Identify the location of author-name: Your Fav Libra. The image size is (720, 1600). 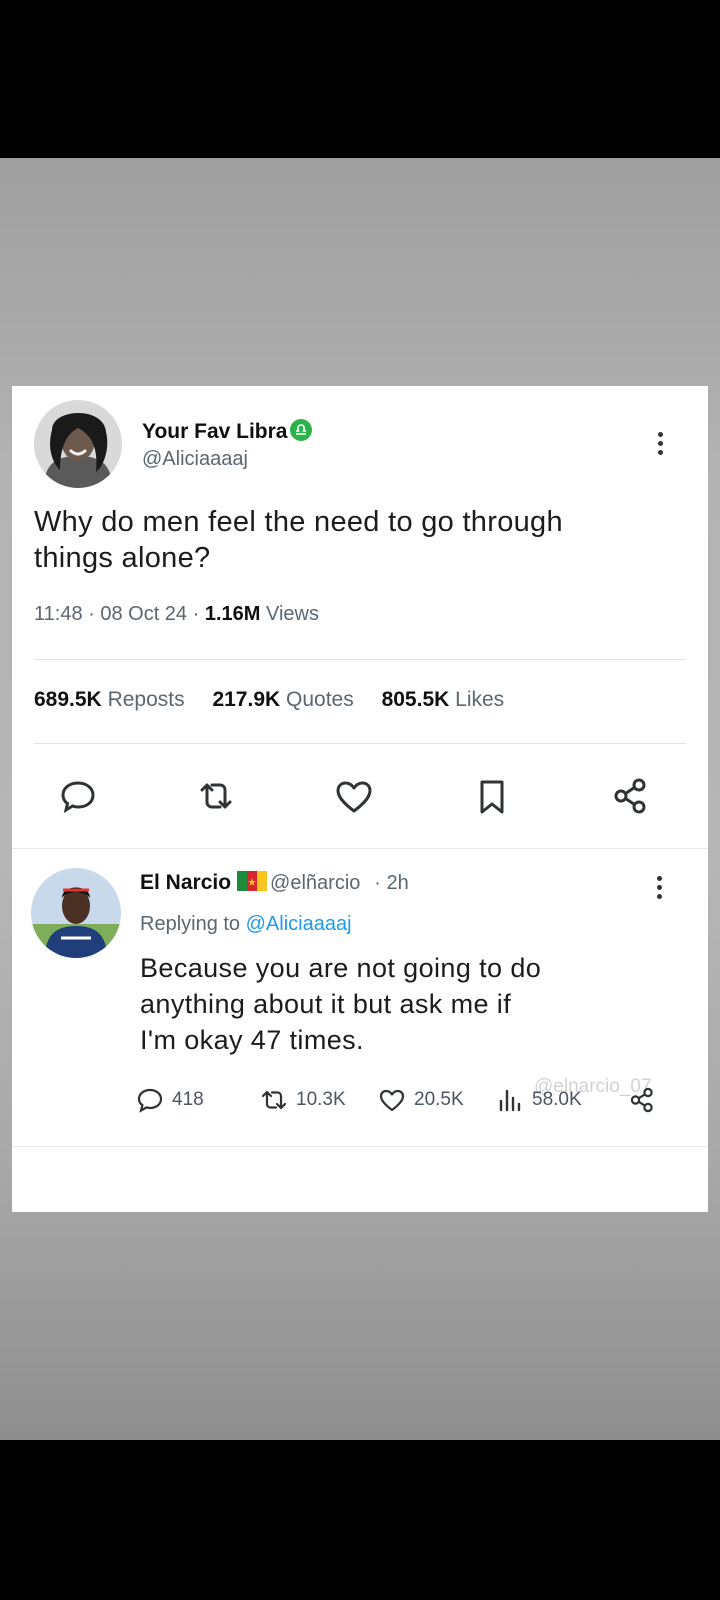
(227, 431).